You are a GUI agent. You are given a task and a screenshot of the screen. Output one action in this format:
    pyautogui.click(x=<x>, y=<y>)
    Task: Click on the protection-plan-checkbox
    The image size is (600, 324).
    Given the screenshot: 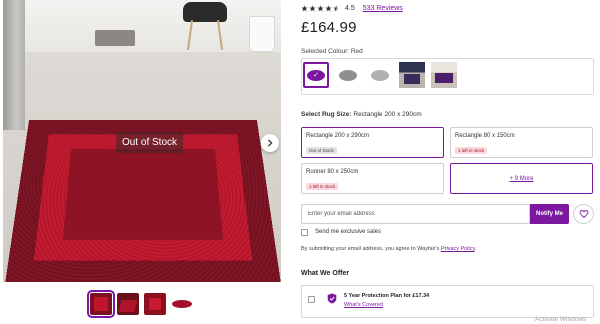 What is the action you would take?
    pyautogui.click(x=311, y=299)
    